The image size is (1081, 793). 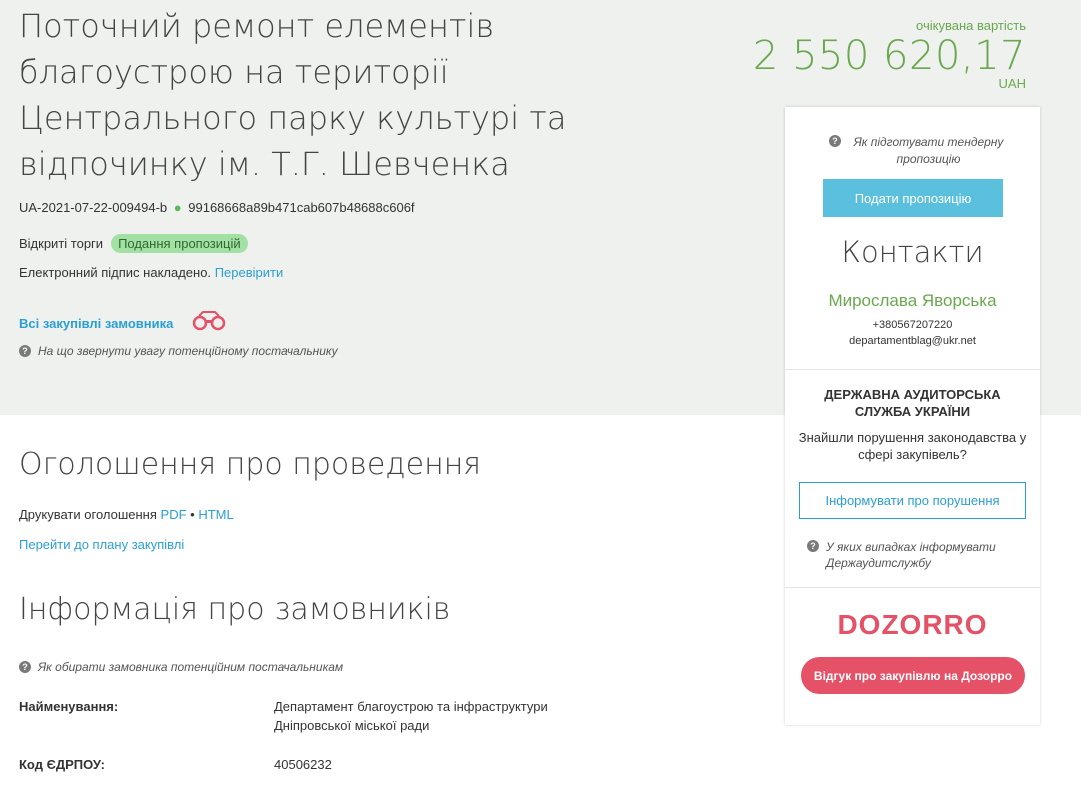 What do you see at coordinates (912, 341) in the screenshot?
I see `contact-email: departamentblag@ukr.net` at bounding box center [912, 341].